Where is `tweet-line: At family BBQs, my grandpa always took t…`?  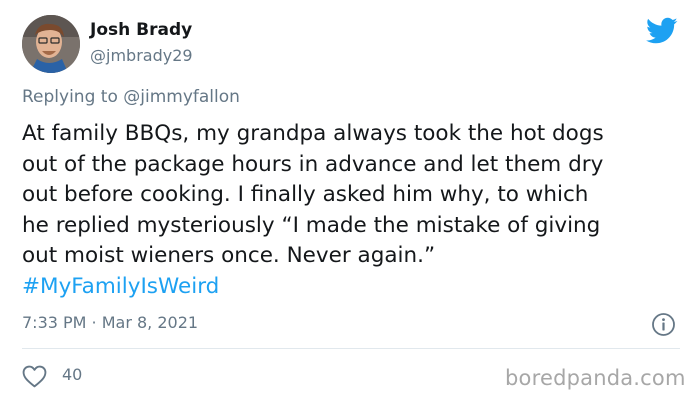
tweet-line: At family BBQs, my grandpa always took t… is located at coordinates (313, 133).